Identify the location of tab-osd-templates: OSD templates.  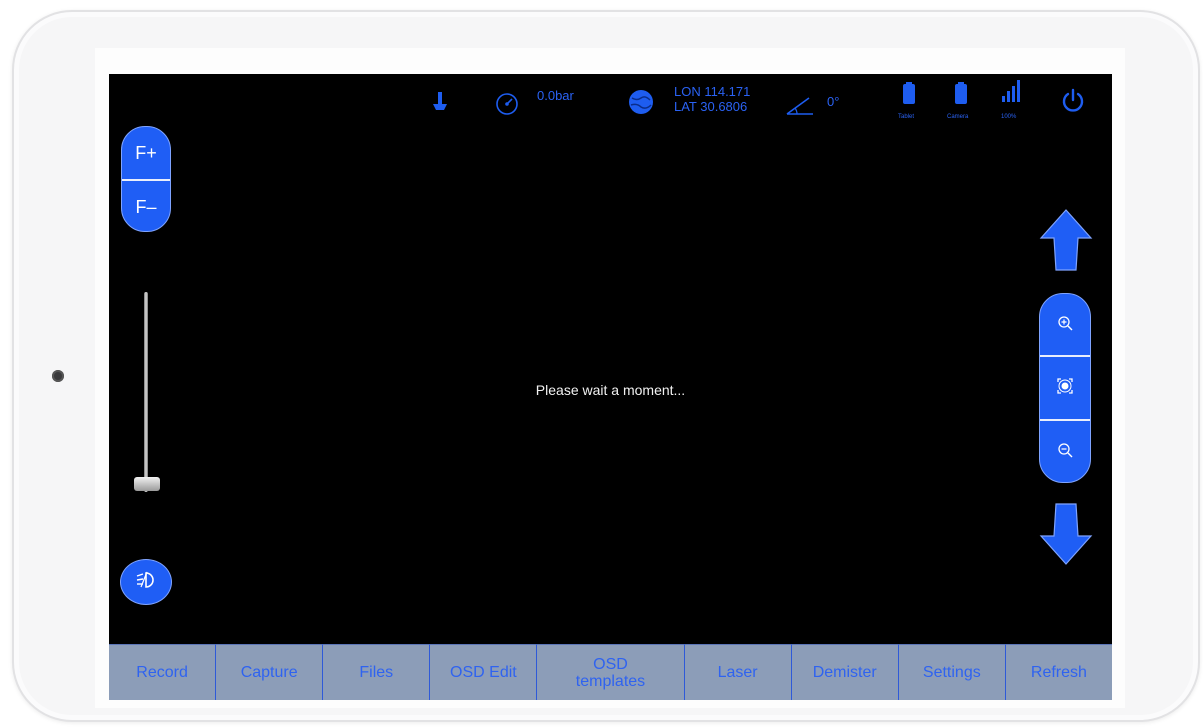
(611, 672).